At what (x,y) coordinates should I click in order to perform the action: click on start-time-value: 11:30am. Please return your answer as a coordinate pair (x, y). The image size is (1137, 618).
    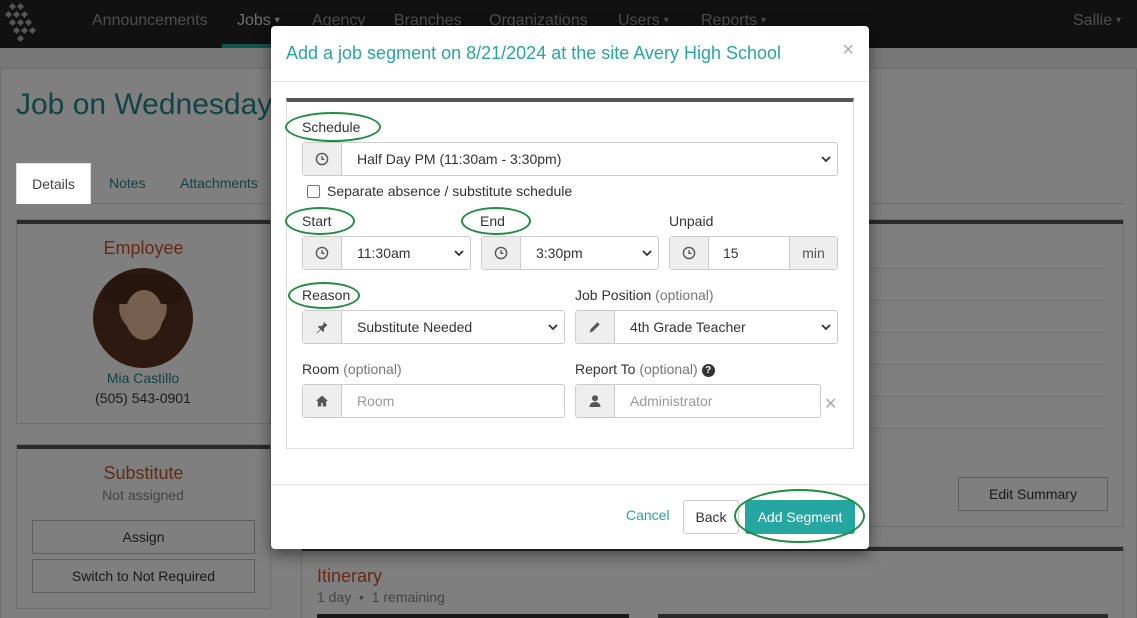
    Looking at the image, I should click on (384, 253).